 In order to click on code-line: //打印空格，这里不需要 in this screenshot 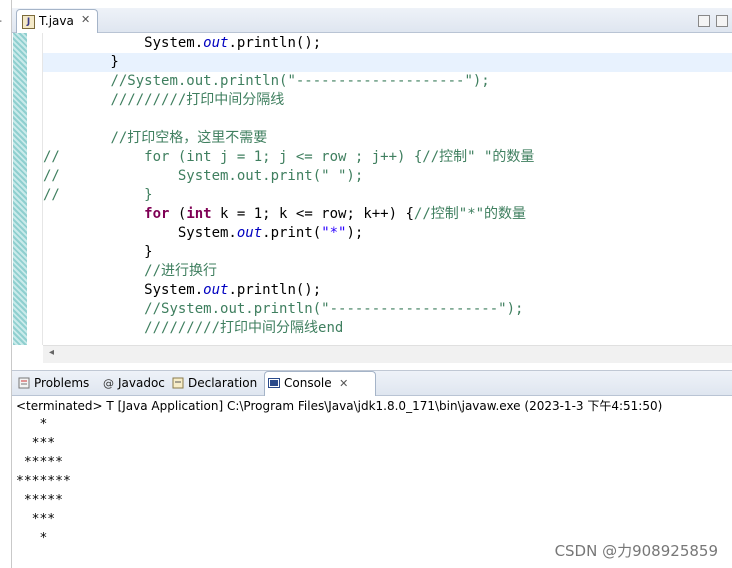, I will do `click(387, 138)`.